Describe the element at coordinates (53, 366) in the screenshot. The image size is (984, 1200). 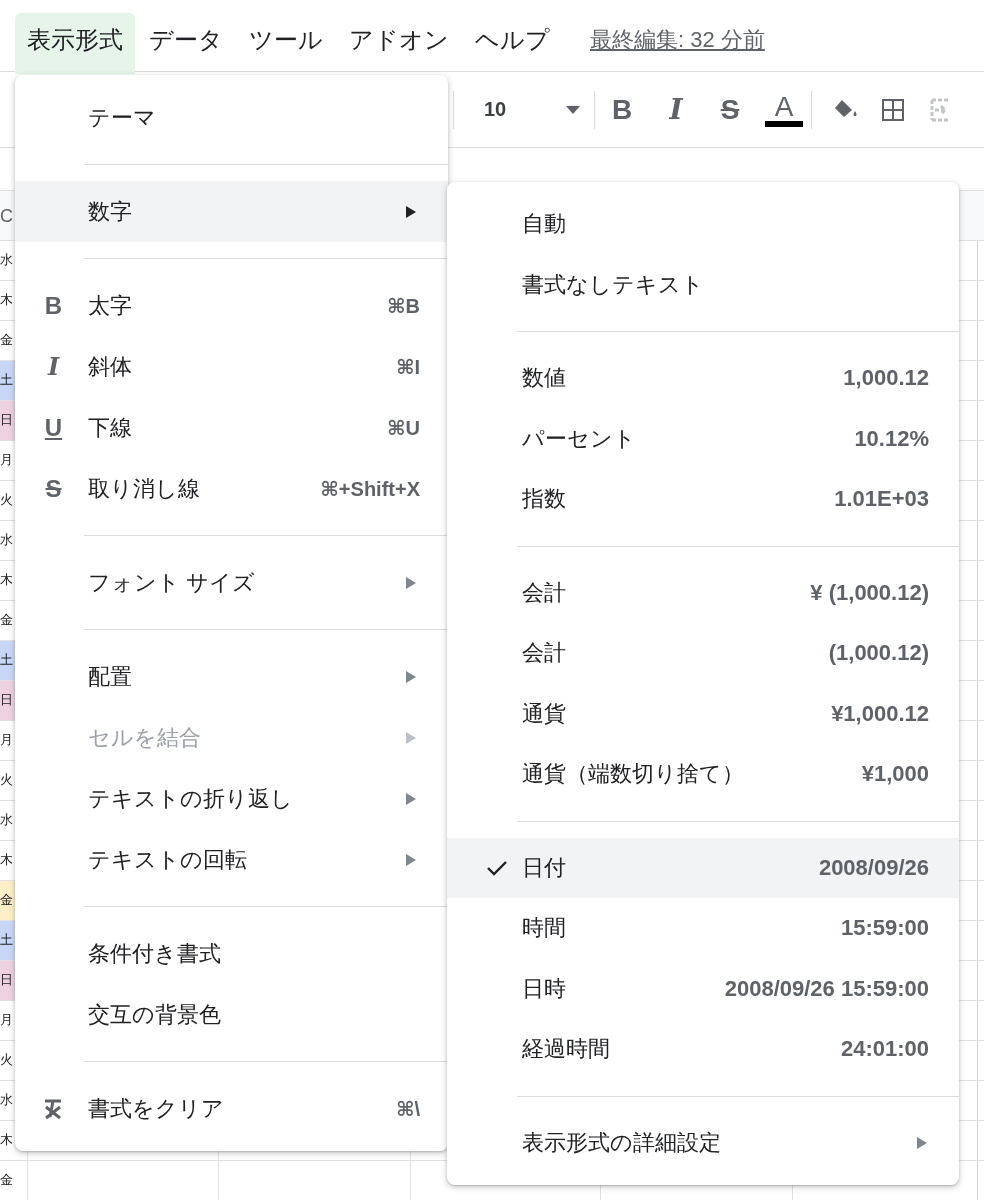
I see `italic-icon: I` at that location.